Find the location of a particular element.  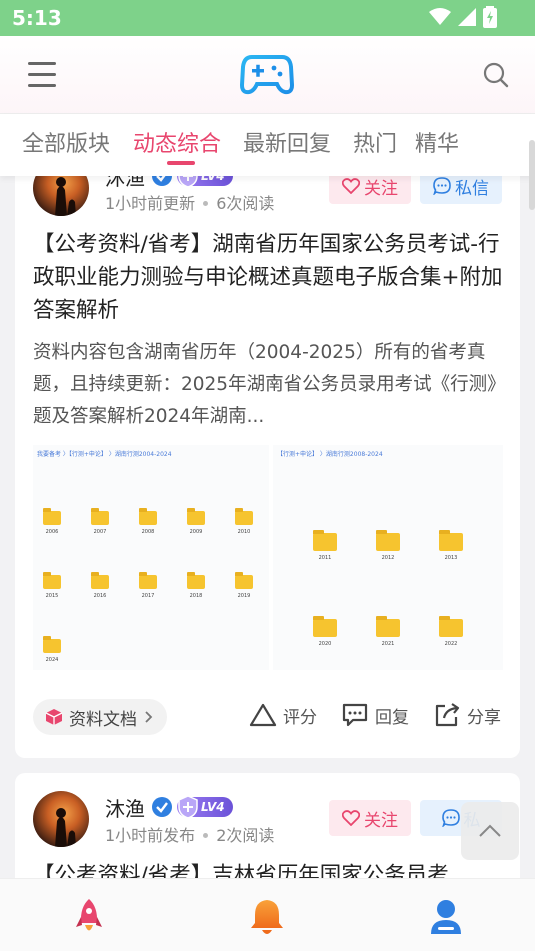

post-meta: 1小时前更新 6次阅读 is located at coordinates (189, 202).